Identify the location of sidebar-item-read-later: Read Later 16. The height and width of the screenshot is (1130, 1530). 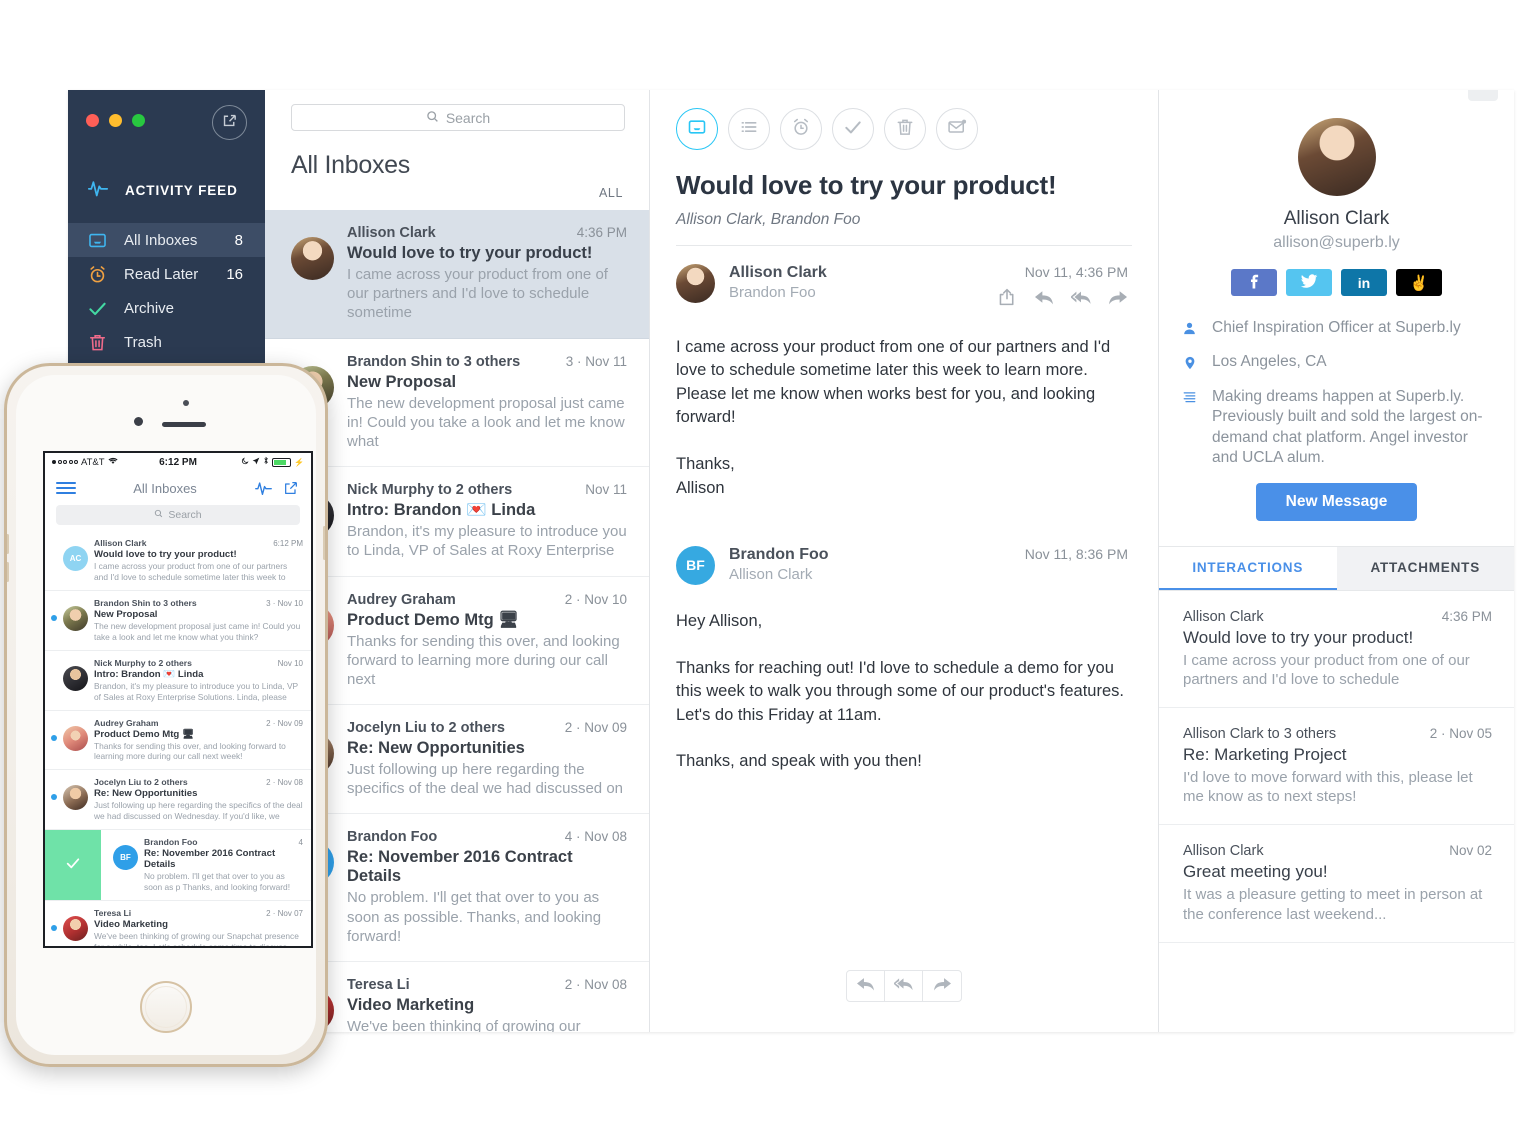
(166, 274).